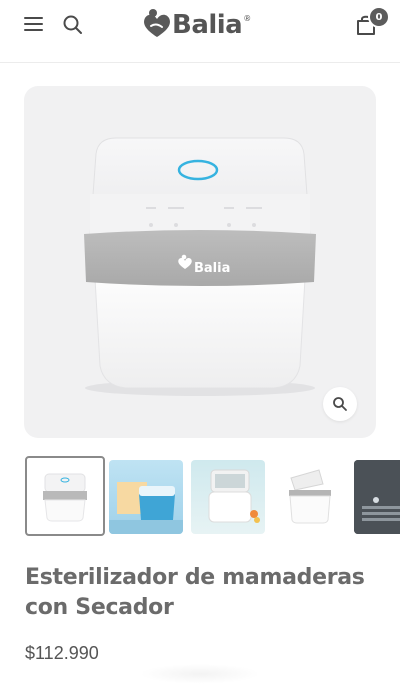 The height and width of the screenshot is (684, 400). Describe the element at coordinates (247, 18) in the screenshot. I see `registered-mark: ®` at that location.